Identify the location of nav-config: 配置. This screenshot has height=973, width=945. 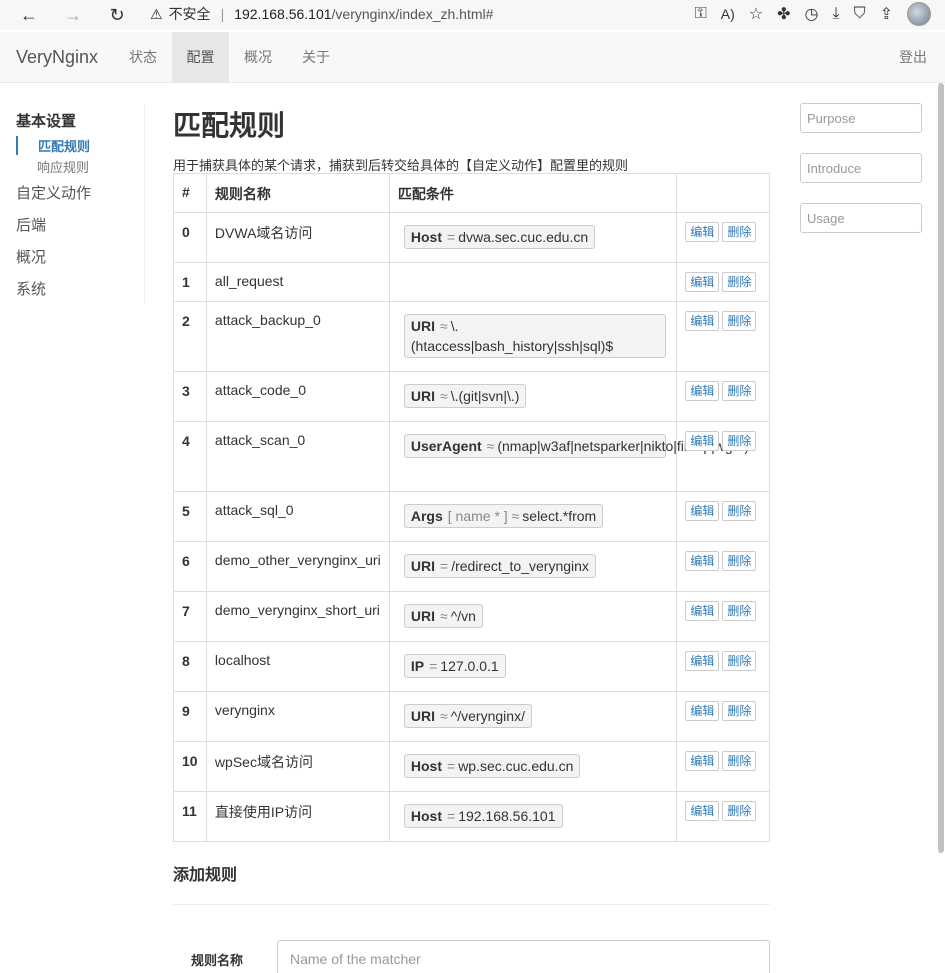
(200, 57).